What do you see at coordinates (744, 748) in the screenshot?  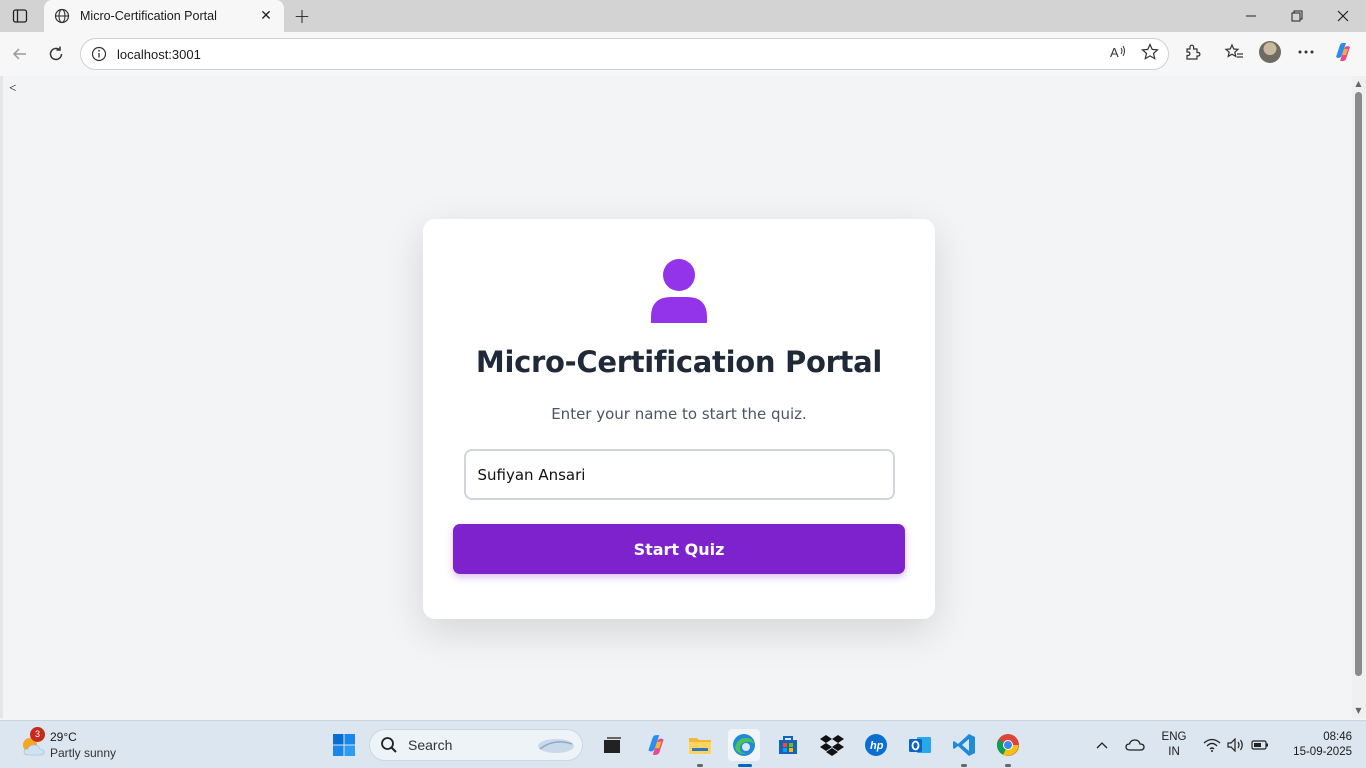 I see `edge-browser-icon` at bounding box center [744, 748].